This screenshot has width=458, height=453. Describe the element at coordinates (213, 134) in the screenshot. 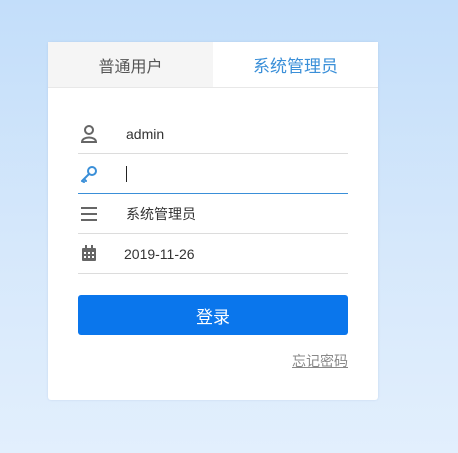

I see `username-field: admin` at that location.